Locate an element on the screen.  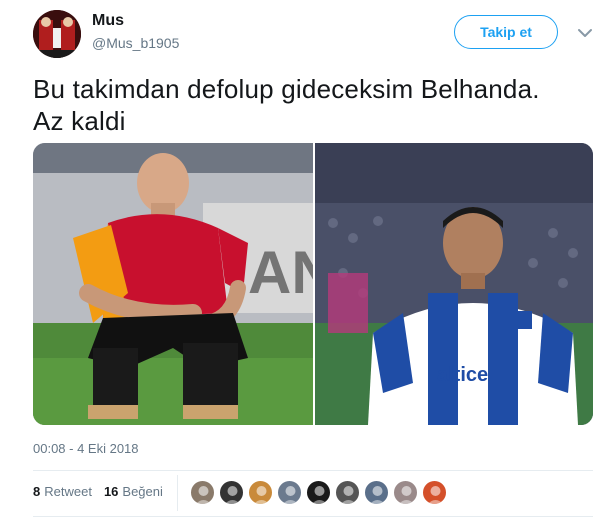
author-handle: @Mus_b1905 is located at coordinates (135, 43).